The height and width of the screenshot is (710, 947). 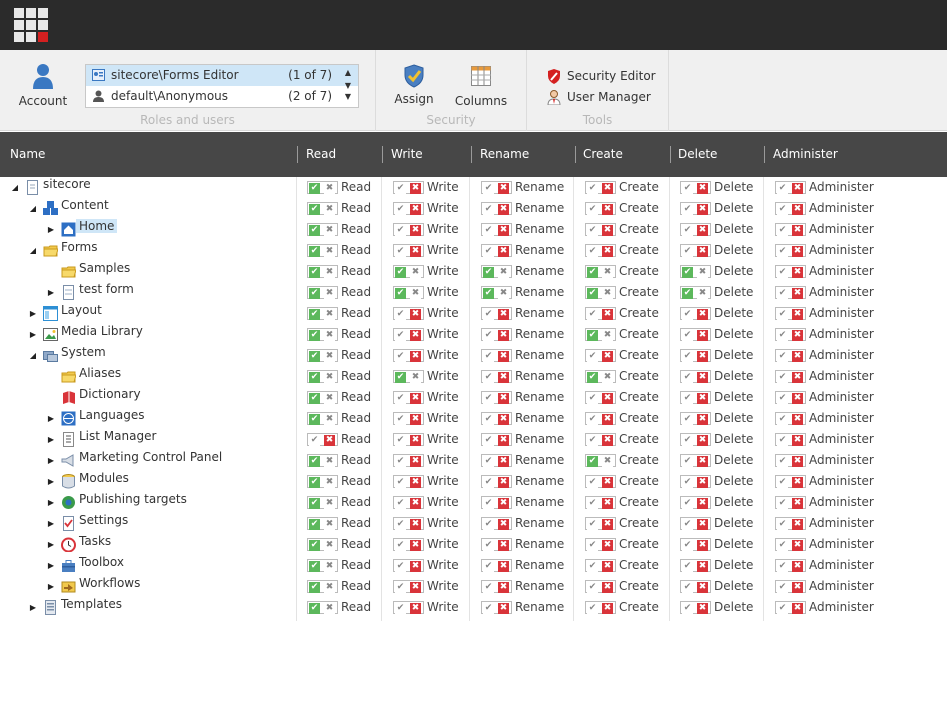 I want to click on column-header-write: Write, so click(x=402, y=154).